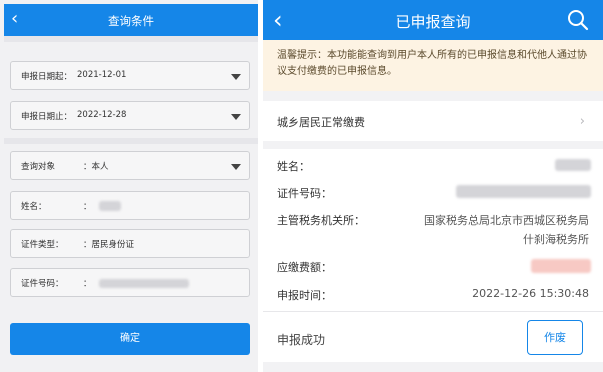 This screenshot has width=603, height=372. Describe the element at coordinates (130, 165) in the screenshot. I see `query-target-select: 查询对象 ：本人` at that location.